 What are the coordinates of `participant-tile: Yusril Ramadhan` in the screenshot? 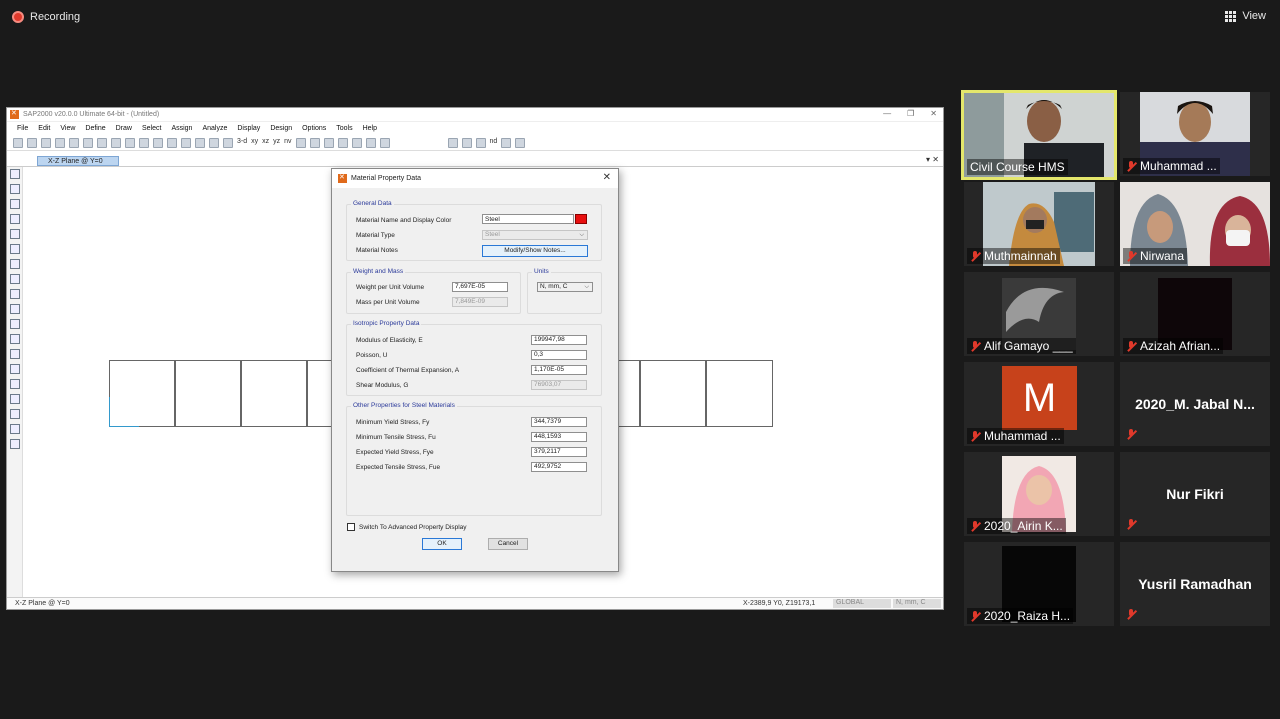 It's located at (1195, 584).